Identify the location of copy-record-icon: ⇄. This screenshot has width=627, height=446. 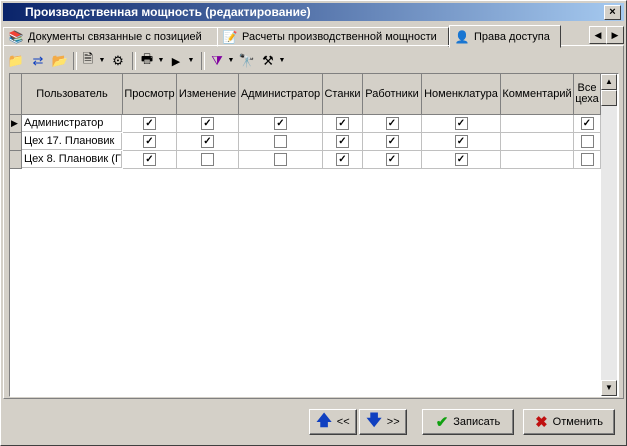
(38, 61).